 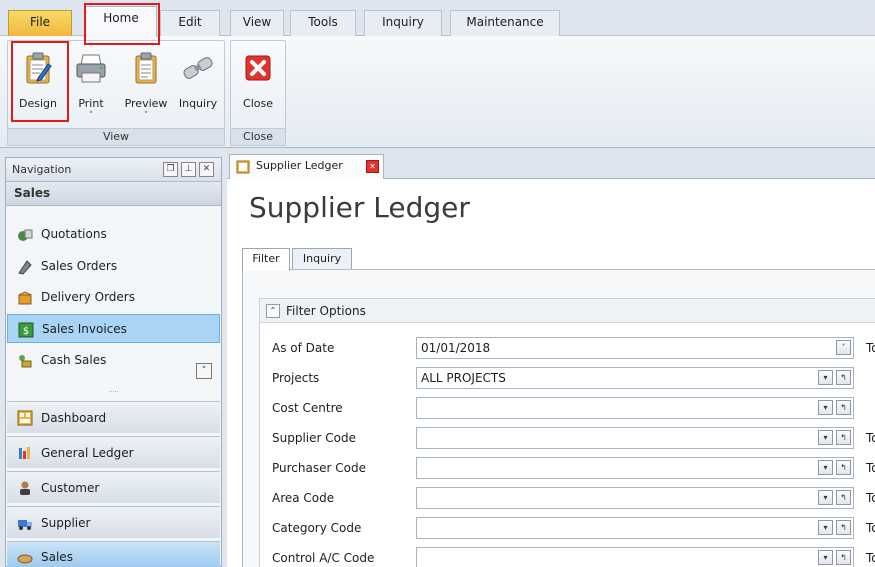 I want to click on nav-item-label: Sales Invoices, so click(x=84, y=329).